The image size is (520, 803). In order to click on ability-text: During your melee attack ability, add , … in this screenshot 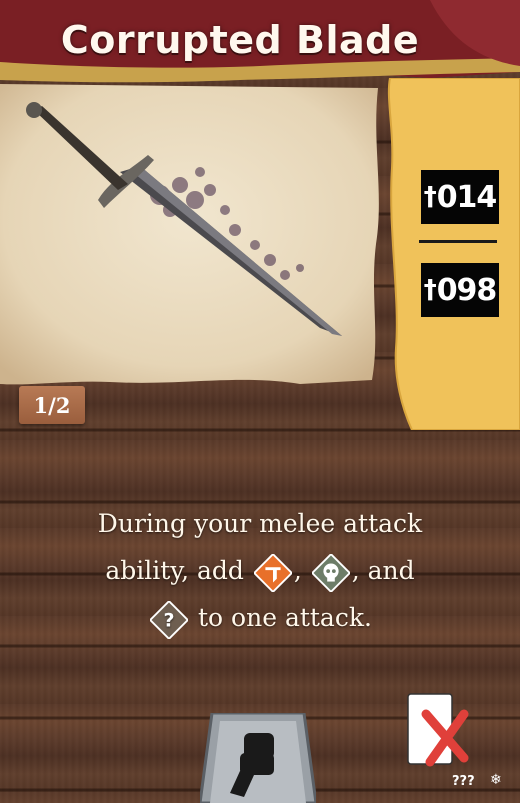, I will do `click(260, 570)`.